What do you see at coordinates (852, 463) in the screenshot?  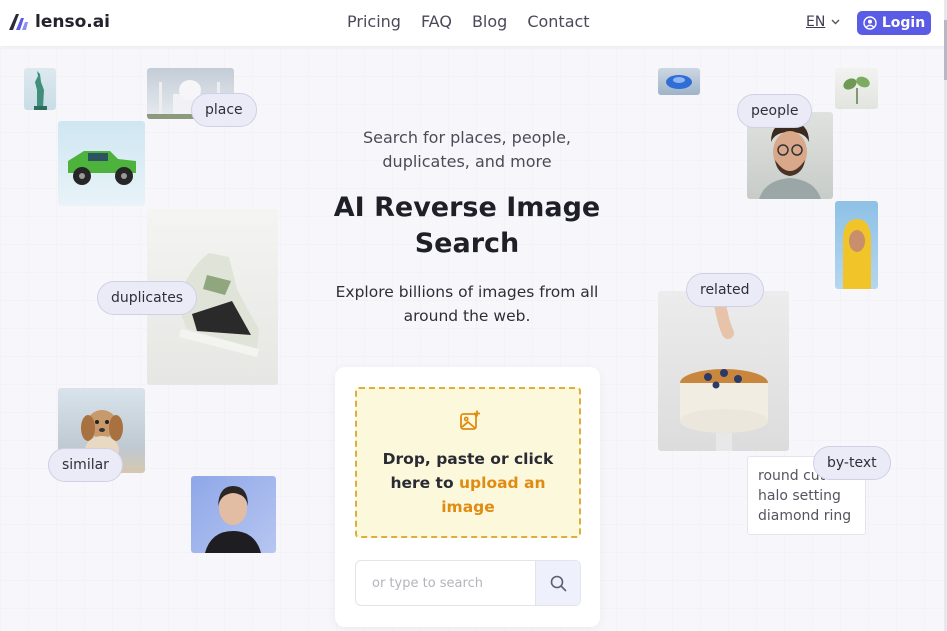 I see `tag-by-text: by-text` at bounding box center [852, 463].